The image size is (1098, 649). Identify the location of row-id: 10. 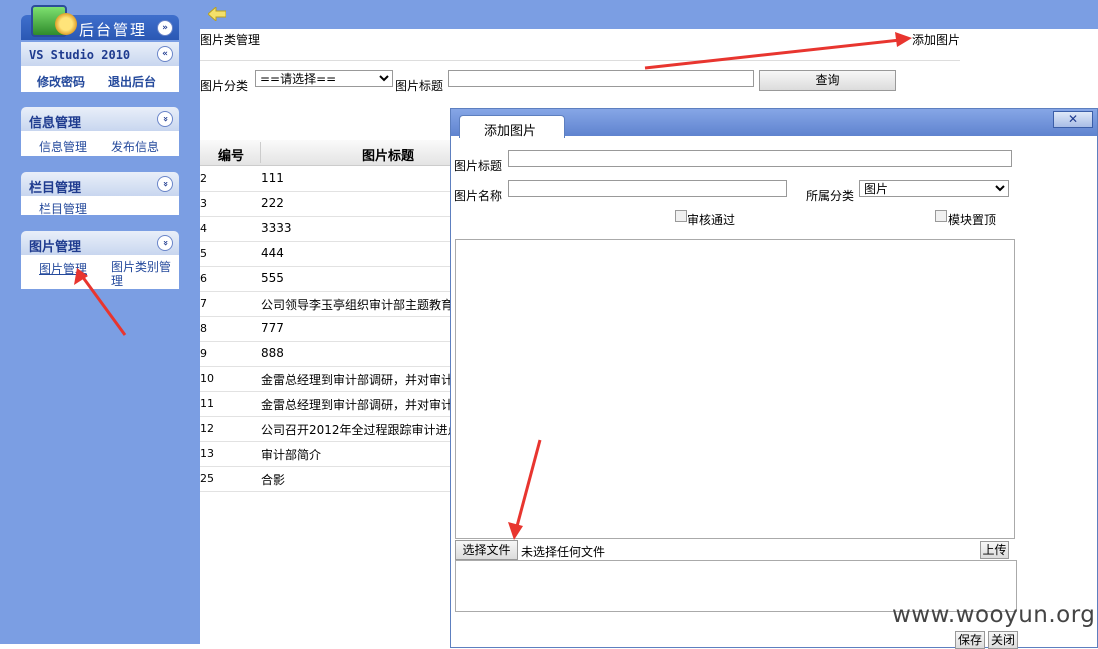
(207, 378).